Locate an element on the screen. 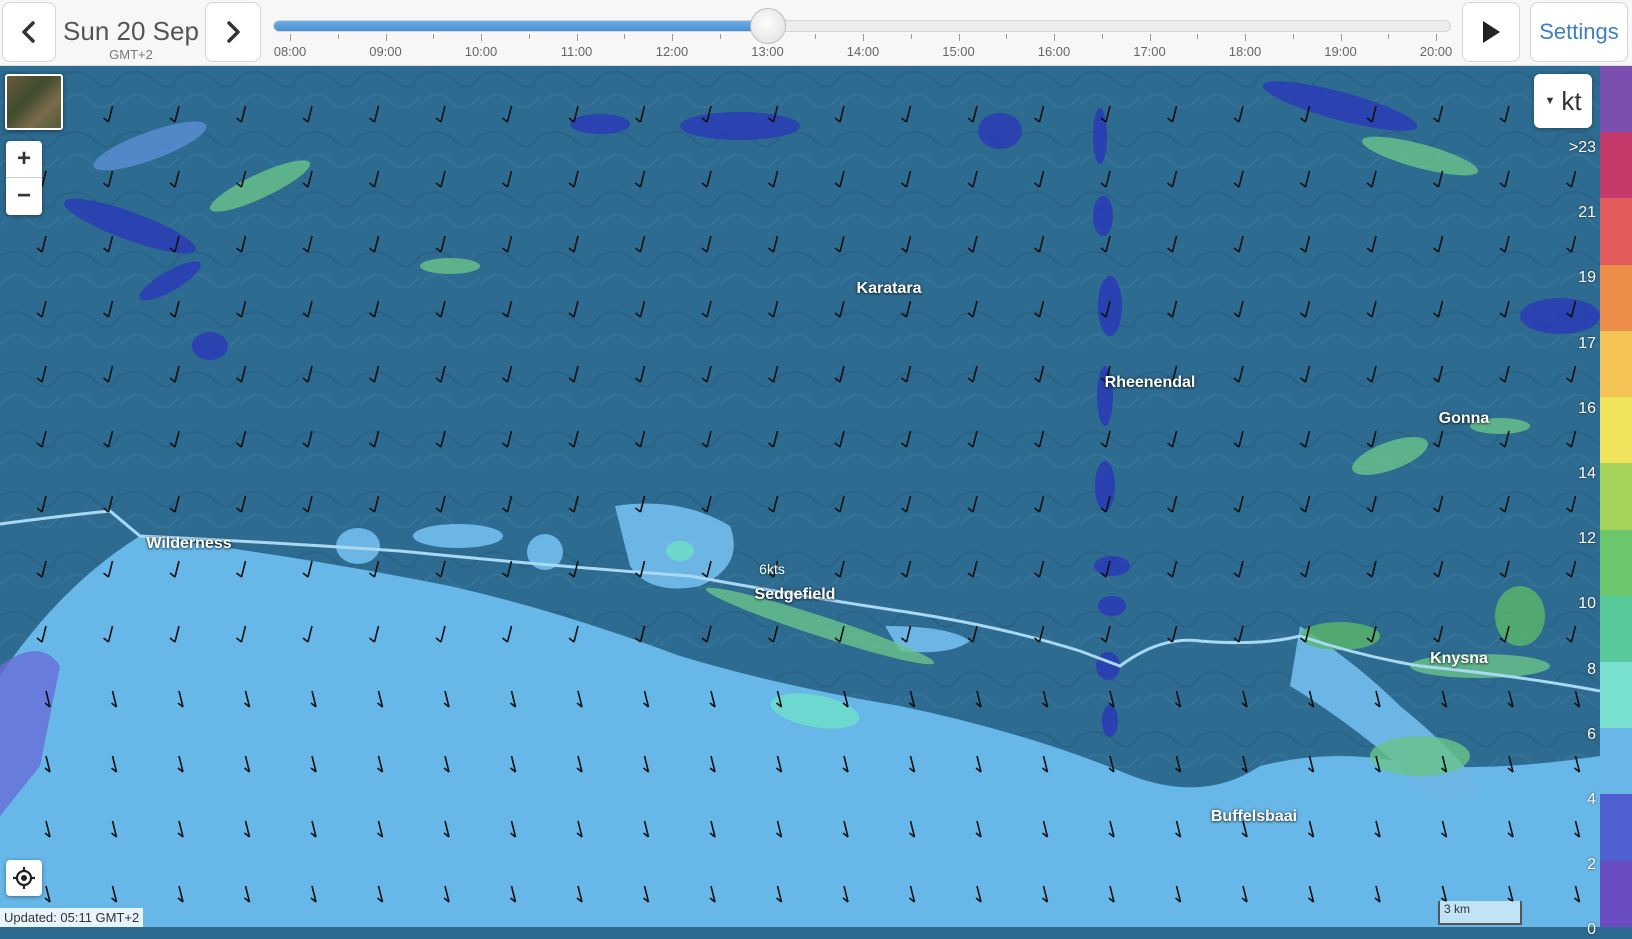 The height and width of the screenshot is (939, 1632). legend-value-label: 12 is located at coordinates (1587, 539).